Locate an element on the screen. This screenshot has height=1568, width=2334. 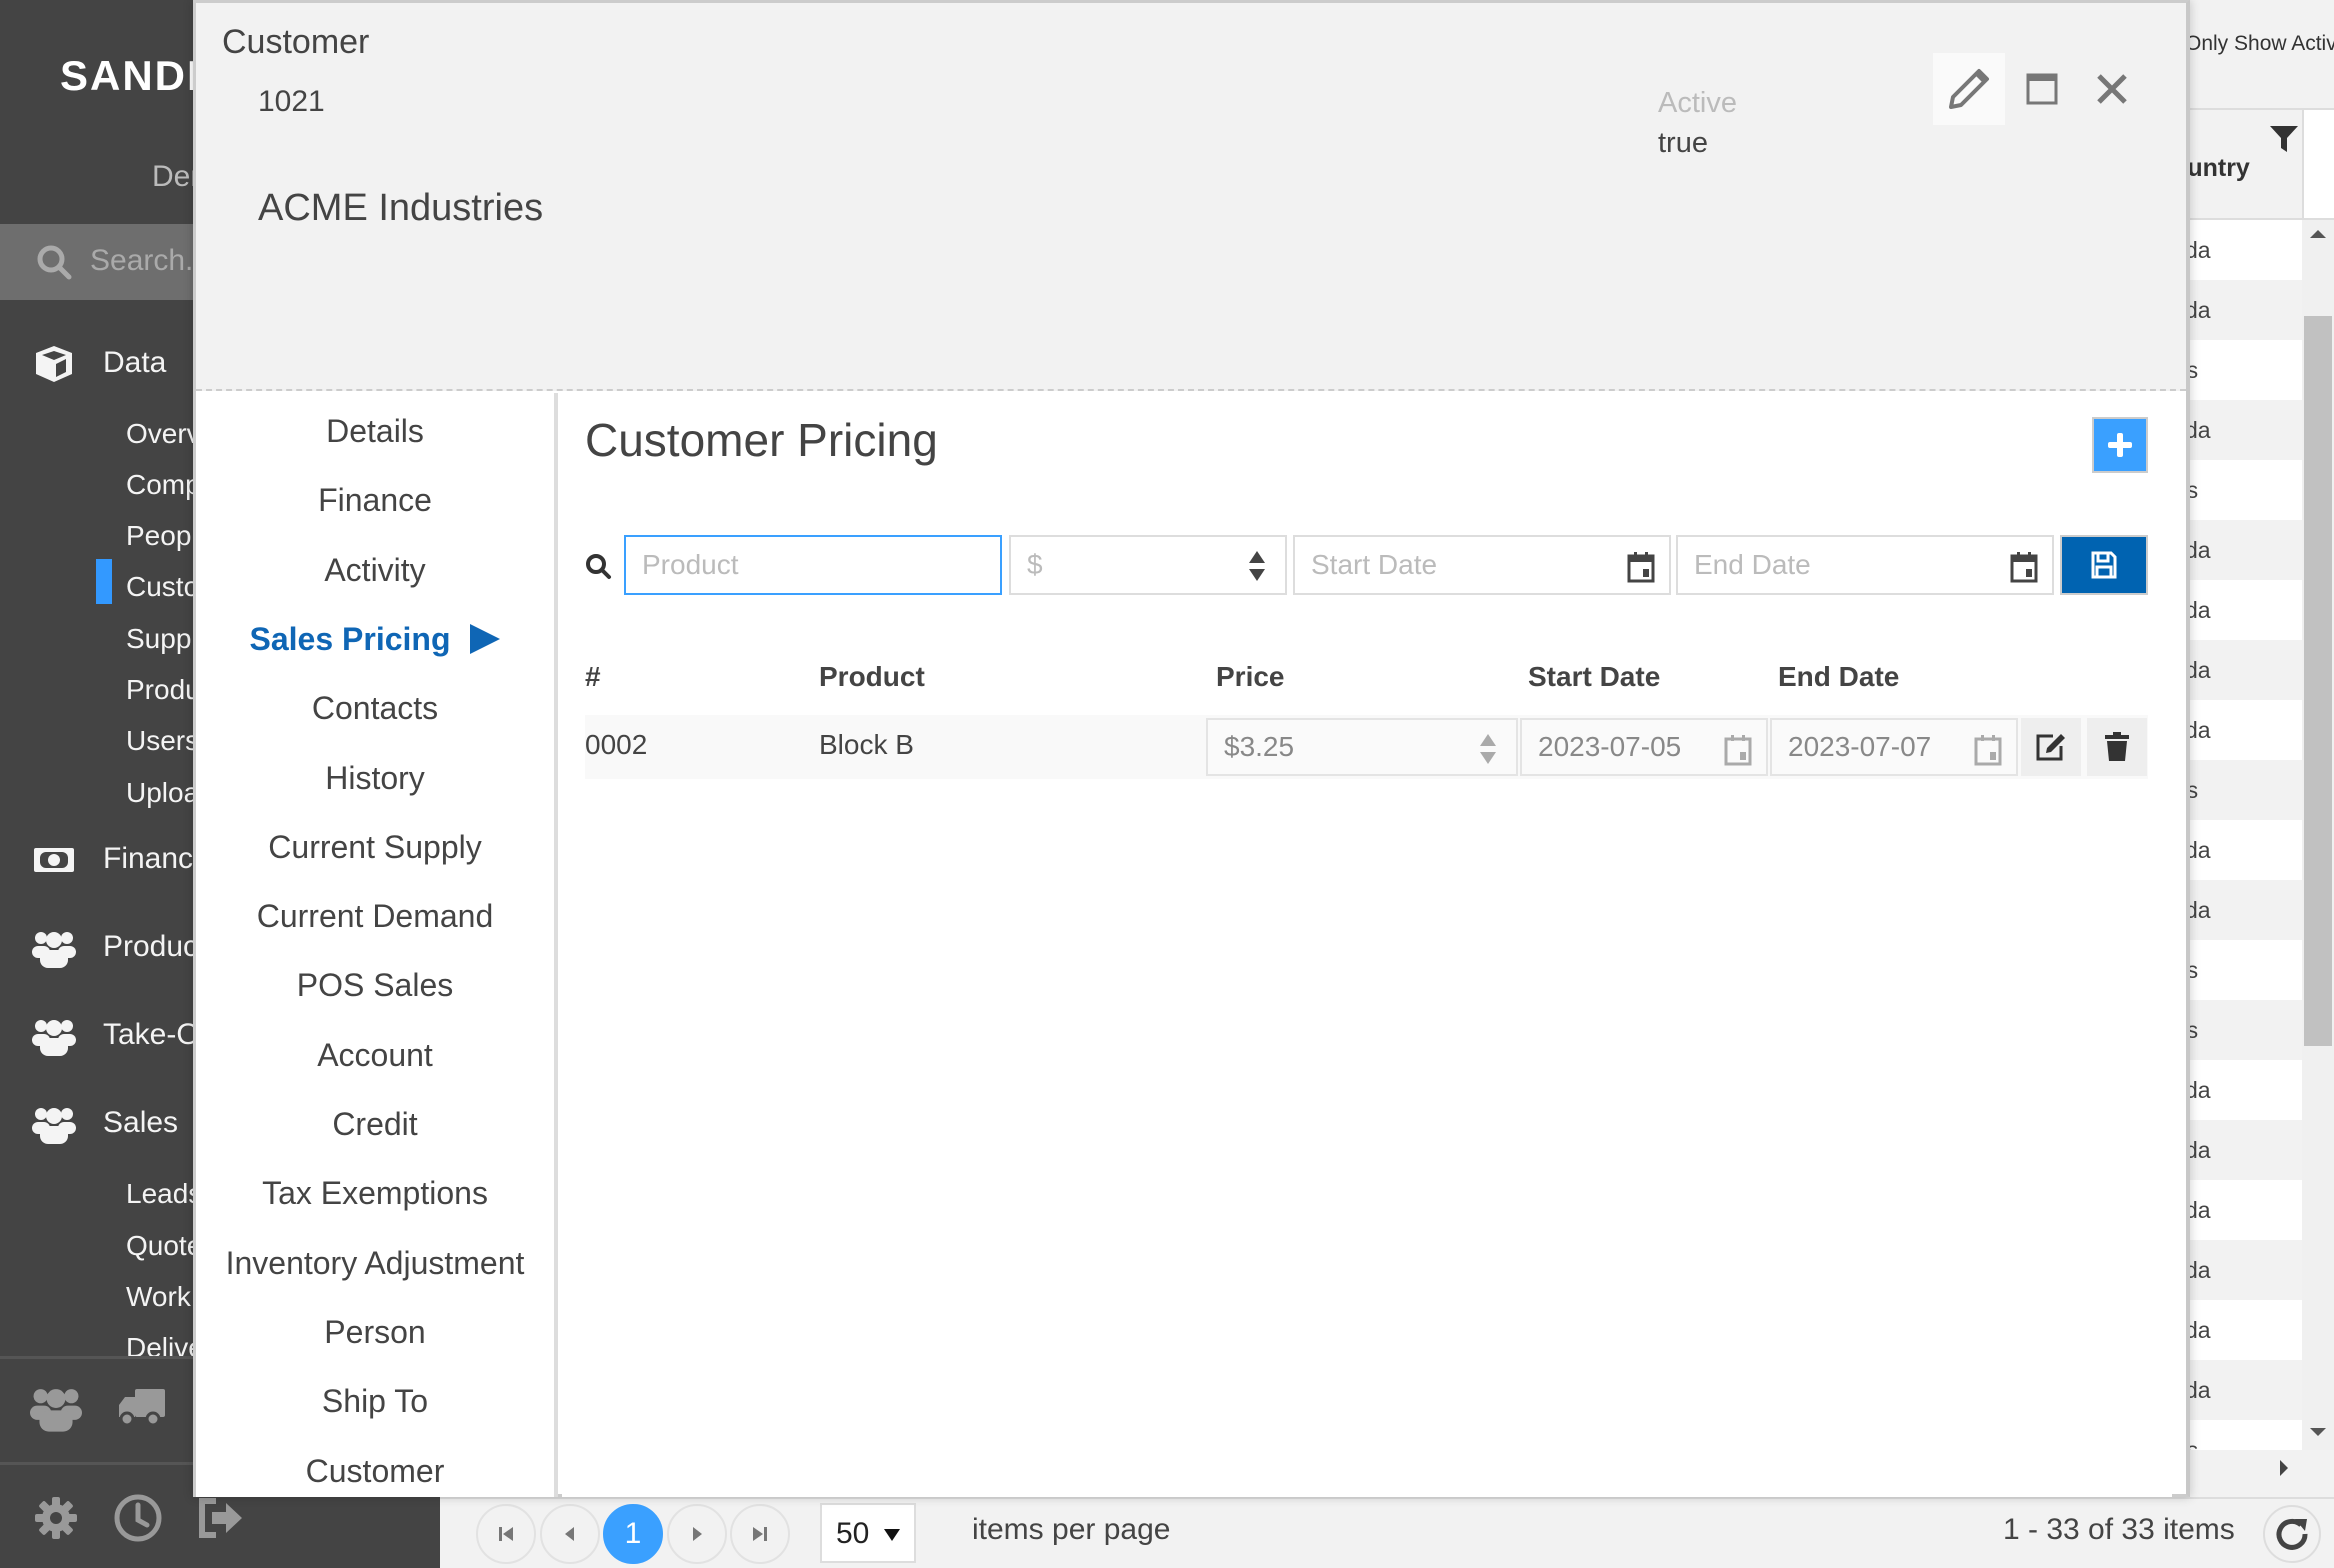
modal-nav-item-activity: Activity is located at coordinates (375, 570).